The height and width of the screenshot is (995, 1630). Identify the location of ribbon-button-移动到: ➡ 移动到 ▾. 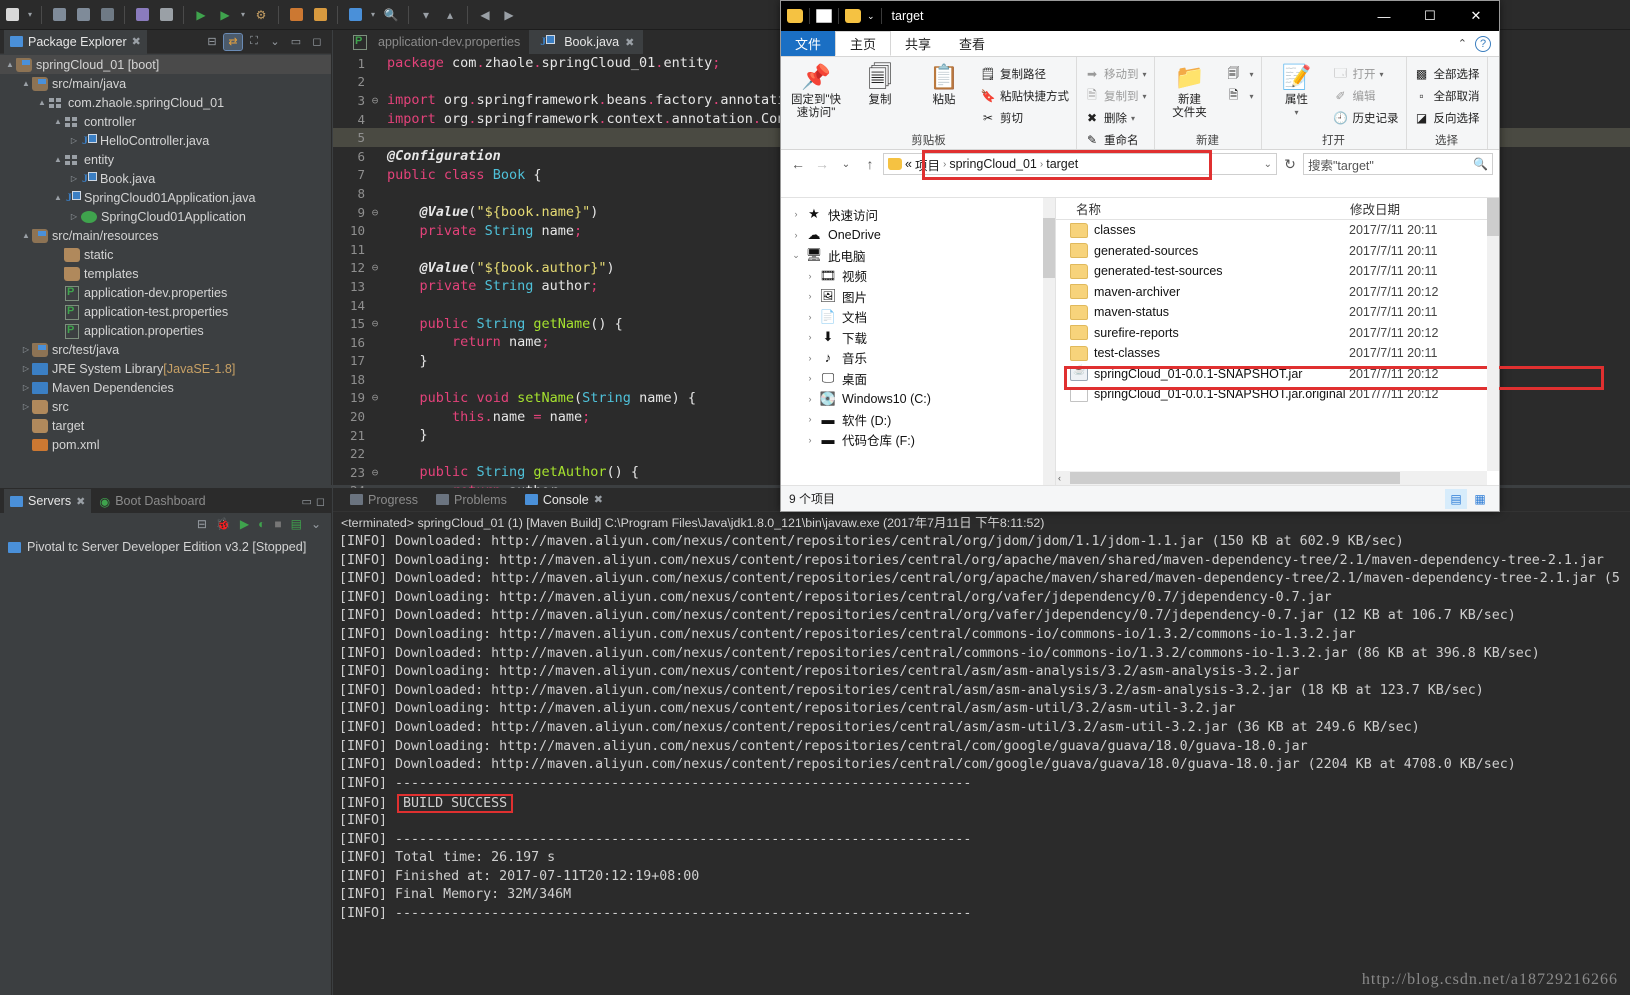
(1115, 74).